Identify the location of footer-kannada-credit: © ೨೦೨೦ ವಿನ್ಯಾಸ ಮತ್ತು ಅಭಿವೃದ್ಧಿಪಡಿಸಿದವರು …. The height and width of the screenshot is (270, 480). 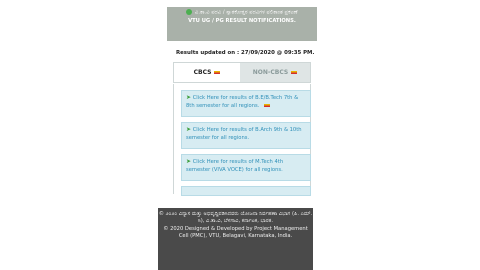
(235, 218).